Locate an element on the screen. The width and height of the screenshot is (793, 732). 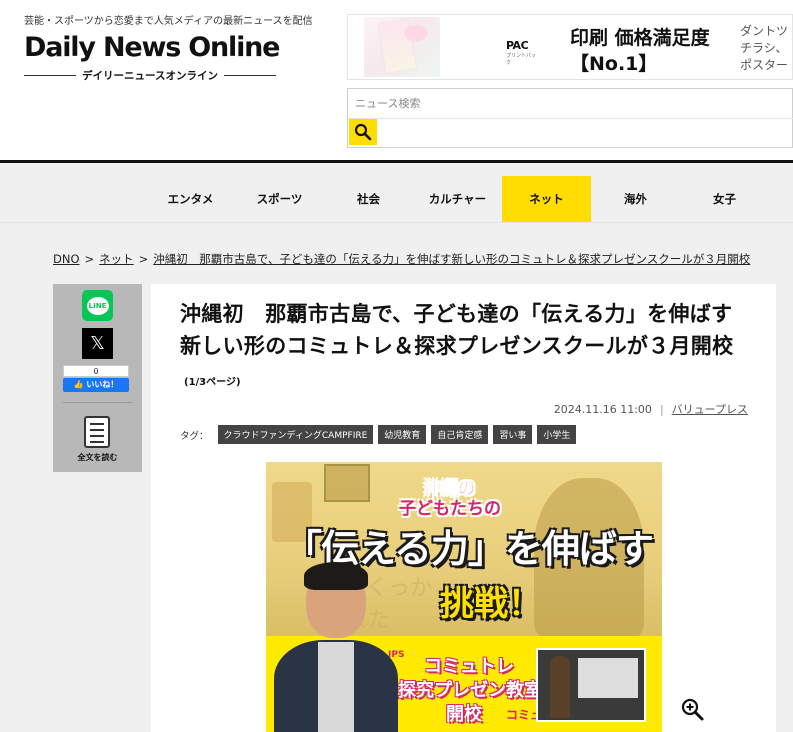
nav-item-net: ネット is located at coordinates (546, 199).